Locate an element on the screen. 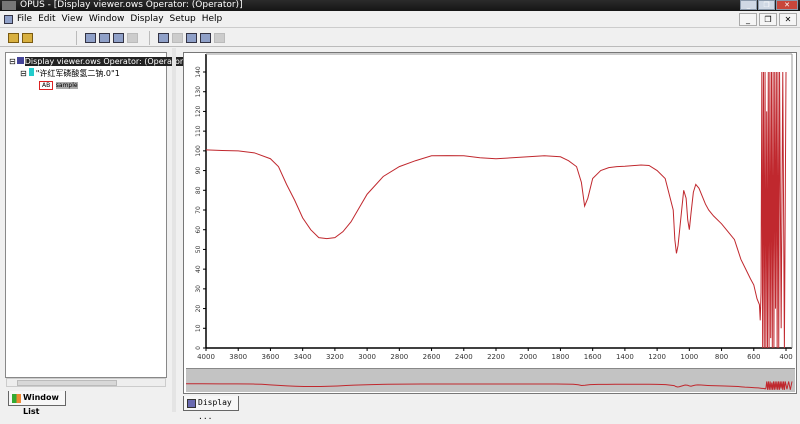 This screenshot has width=800, height=424. x-tick-label: 2800 is located at coordinates (399, 357).